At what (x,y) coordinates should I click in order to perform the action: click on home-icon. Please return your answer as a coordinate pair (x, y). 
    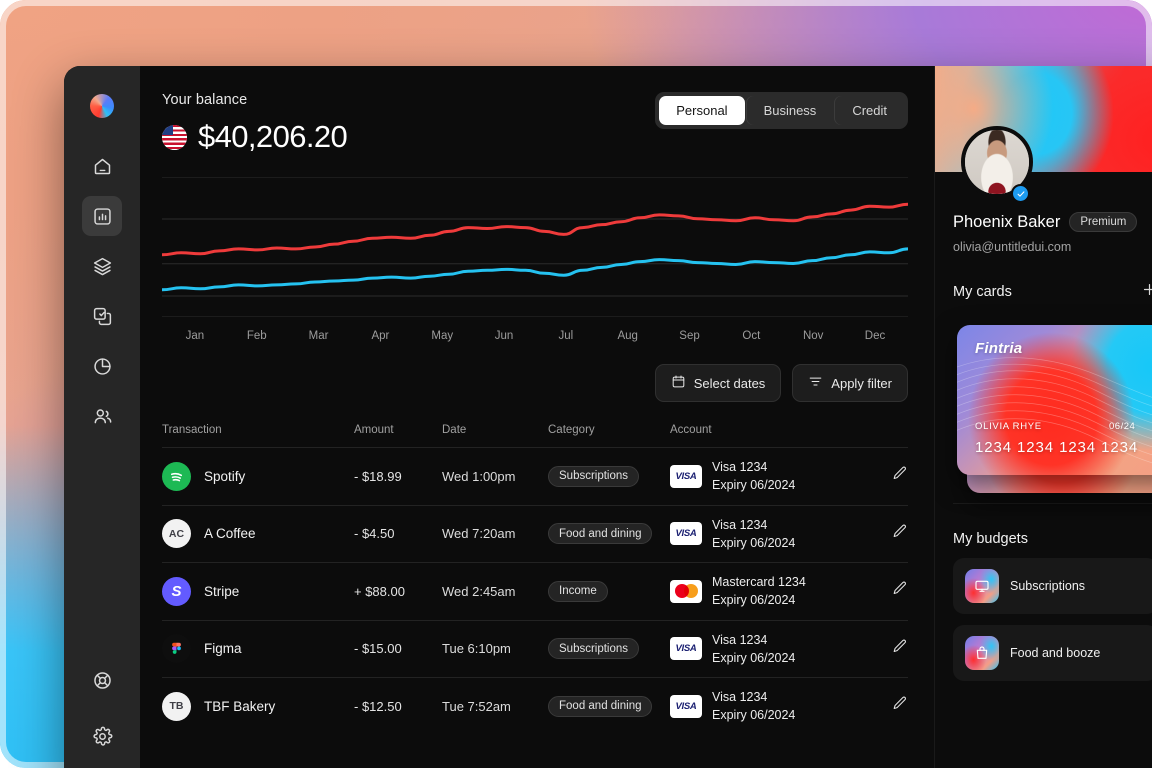
    Looking at the image, I should click on (102, 166).